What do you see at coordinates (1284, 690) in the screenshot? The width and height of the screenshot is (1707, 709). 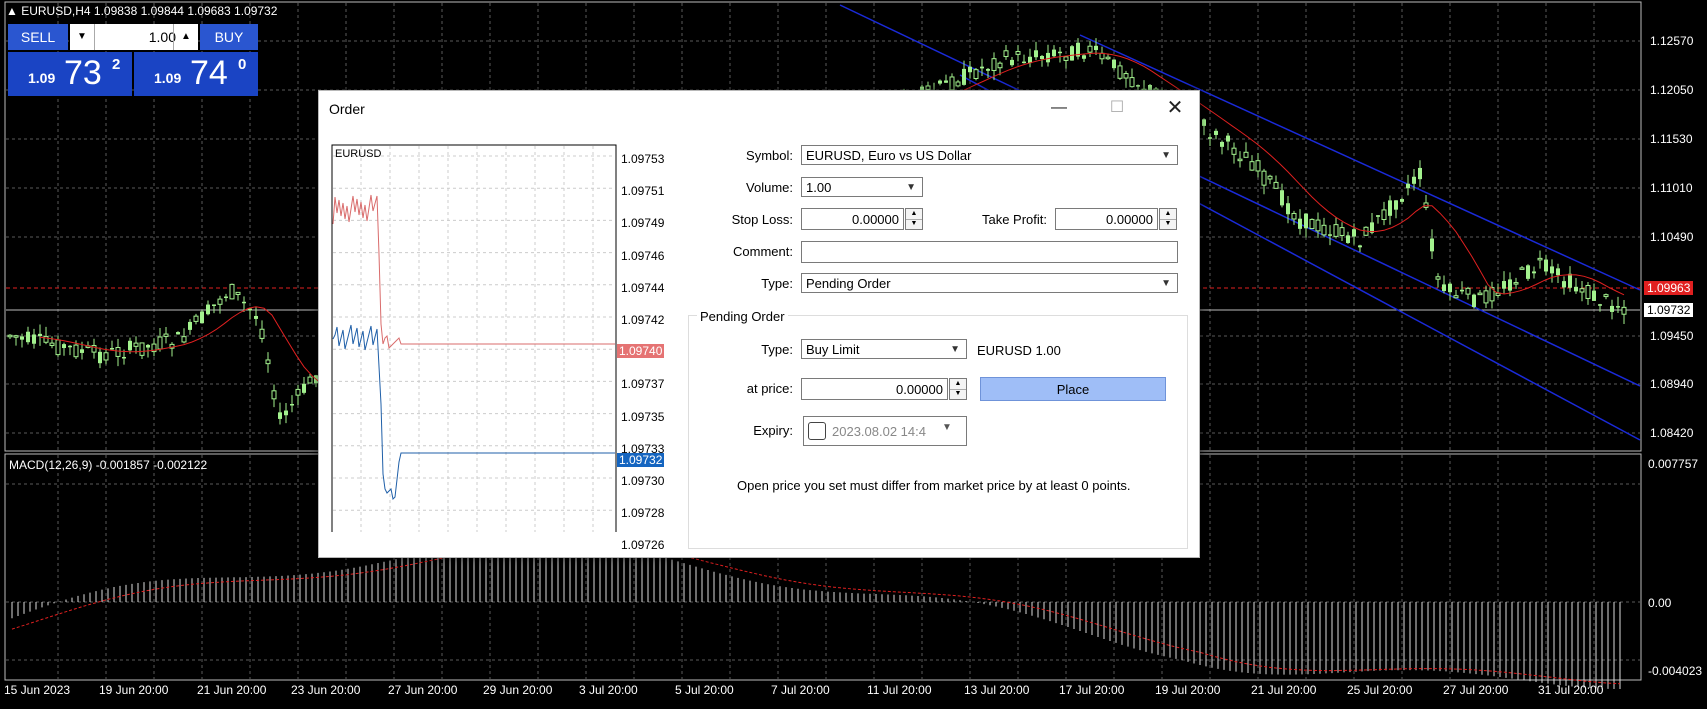 I see `time-axis-label: 21 Jul 20:00` at bounding box center [1284, 690].